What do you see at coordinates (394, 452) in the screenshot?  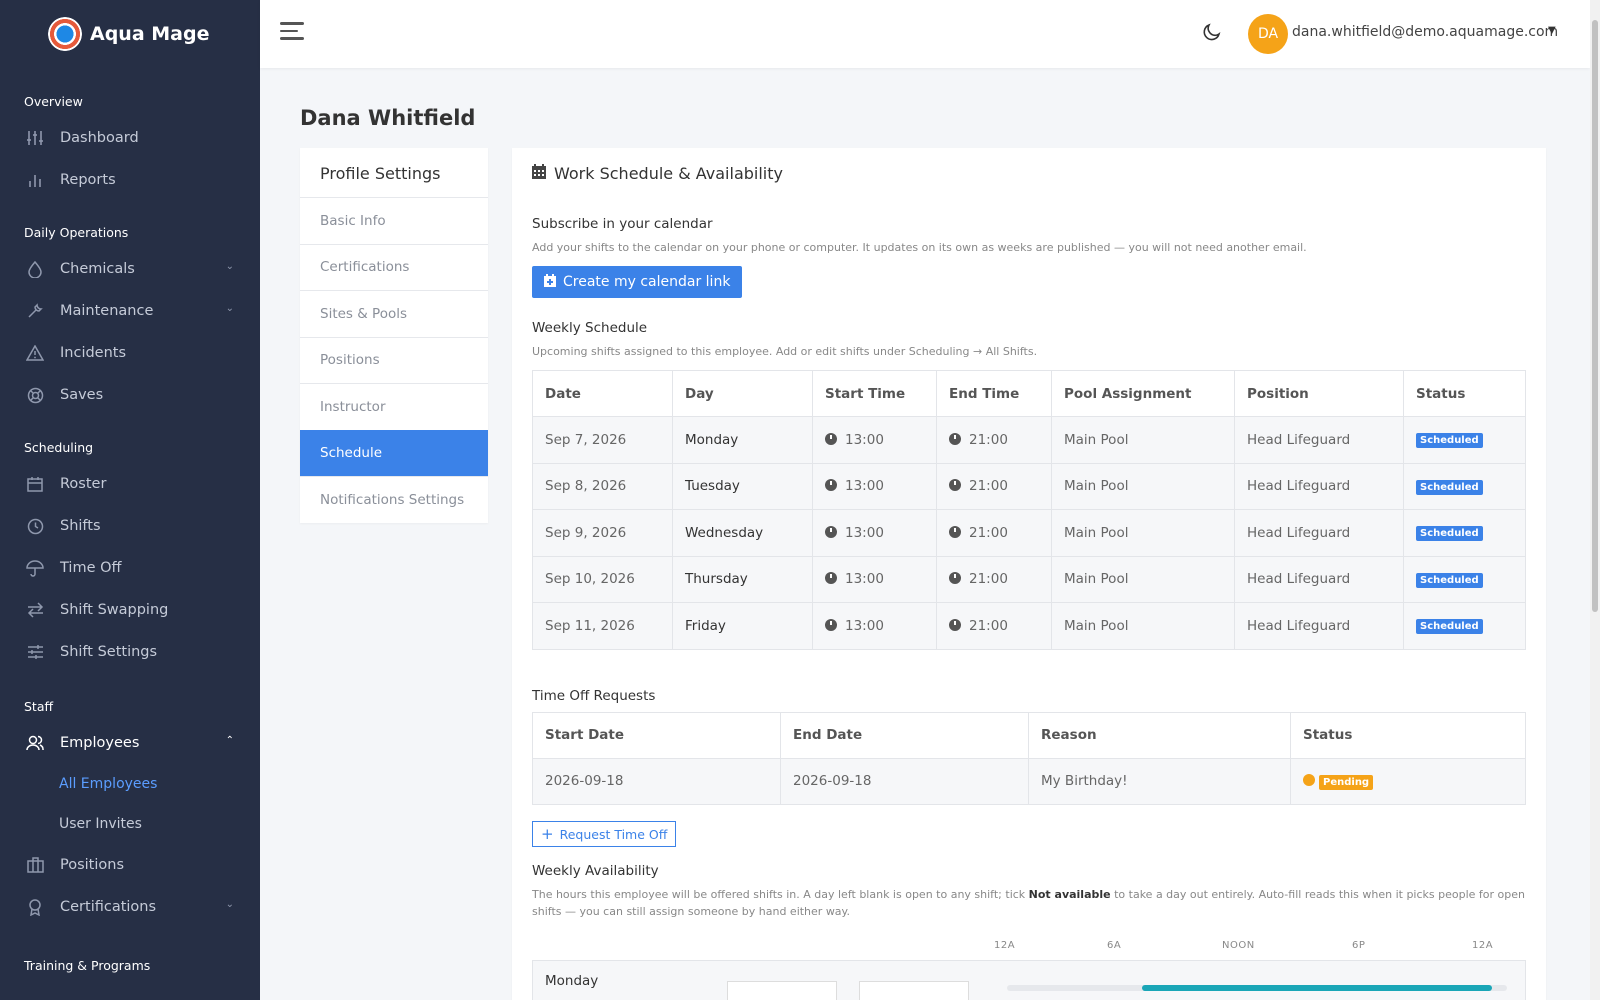 I see `settings-link-schedule: Schedule` at bounding box center [394, 452].